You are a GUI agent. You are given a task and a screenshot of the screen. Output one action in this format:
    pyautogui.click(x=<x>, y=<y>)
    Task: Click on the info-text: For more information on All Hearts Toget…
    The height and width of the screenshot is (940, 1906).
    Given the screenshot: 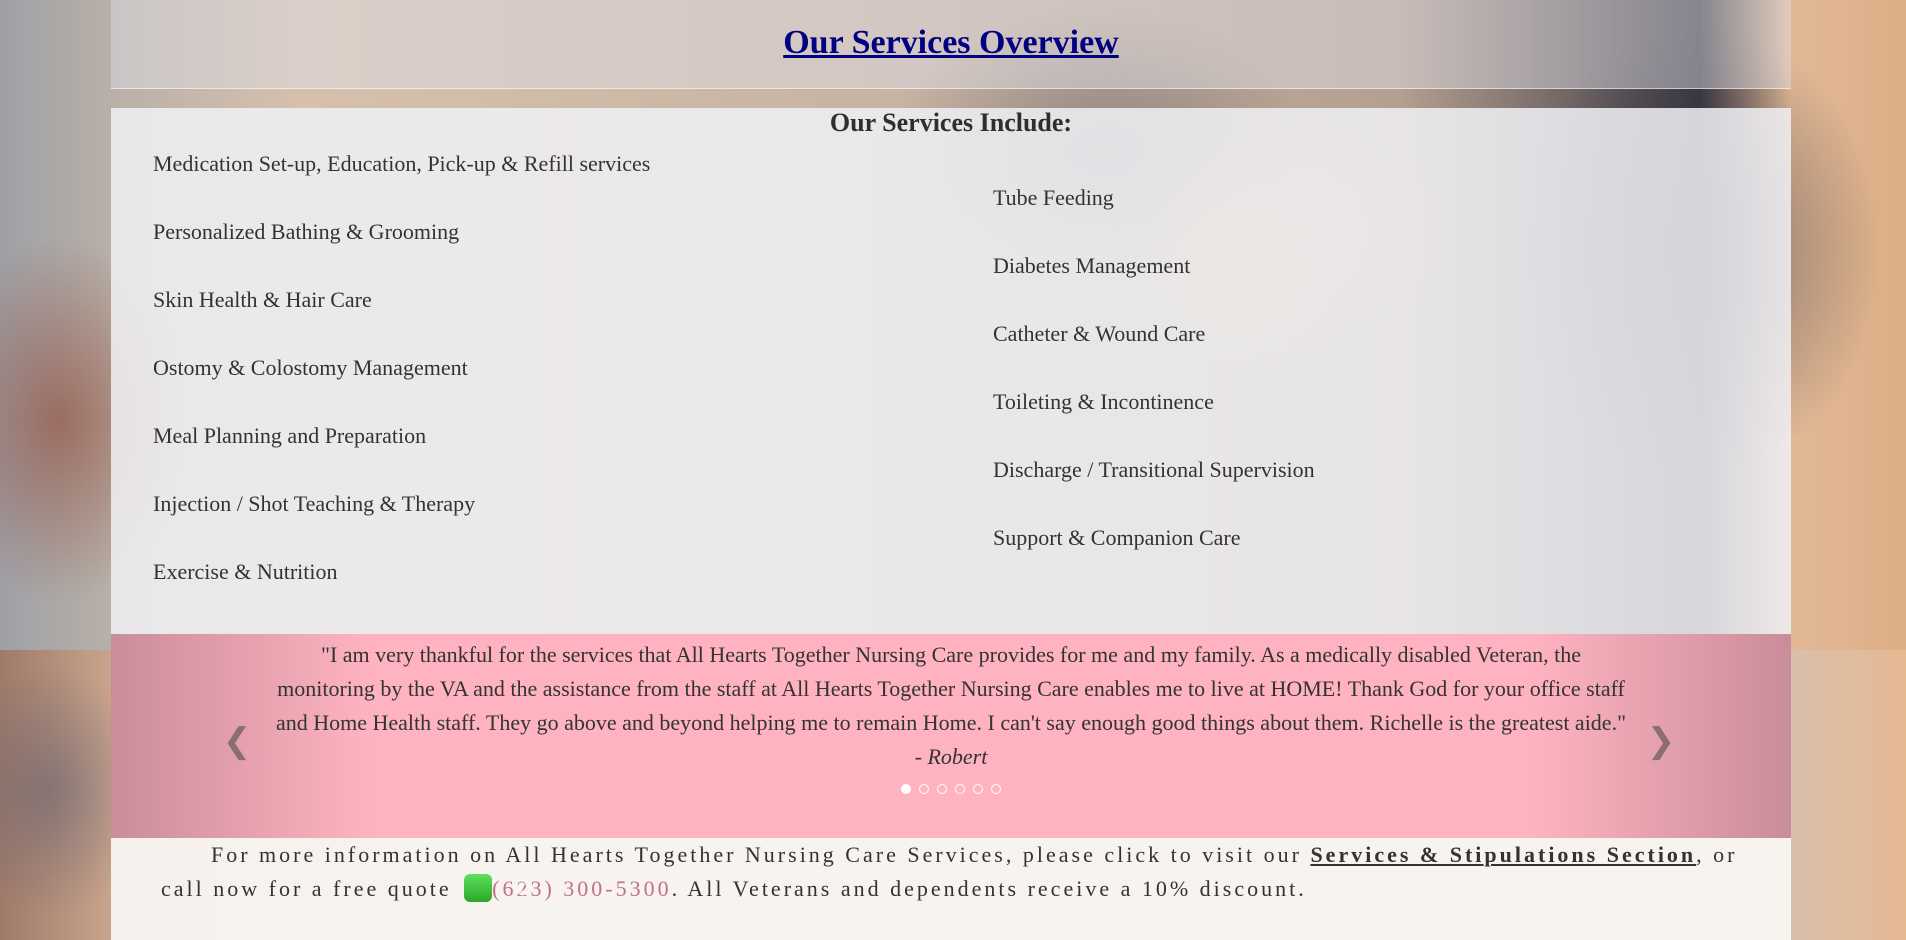 What is the action you would take?
    pyautogui.click(x=951, y=872)
    